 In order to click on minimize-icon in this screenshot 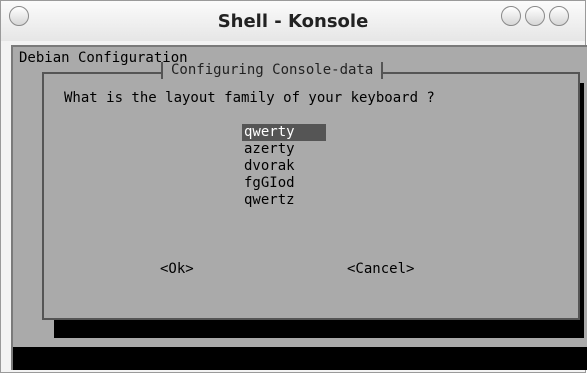, I will do `click(511, 16)`.